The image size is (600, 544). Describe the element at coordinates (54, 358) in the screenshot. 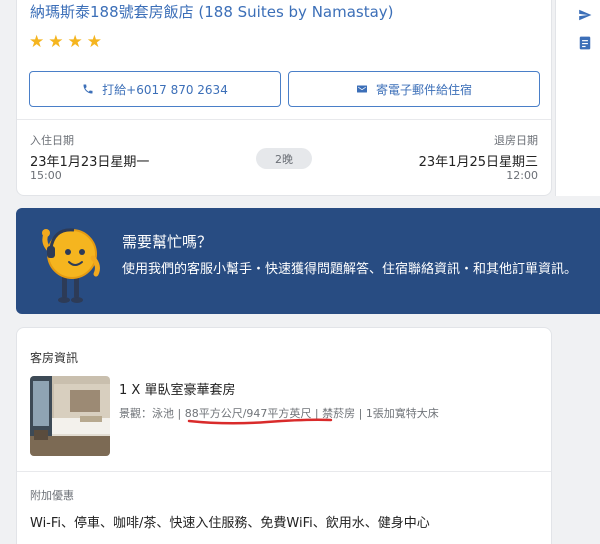

I see `room-section-title: 客房資訊` at that location.